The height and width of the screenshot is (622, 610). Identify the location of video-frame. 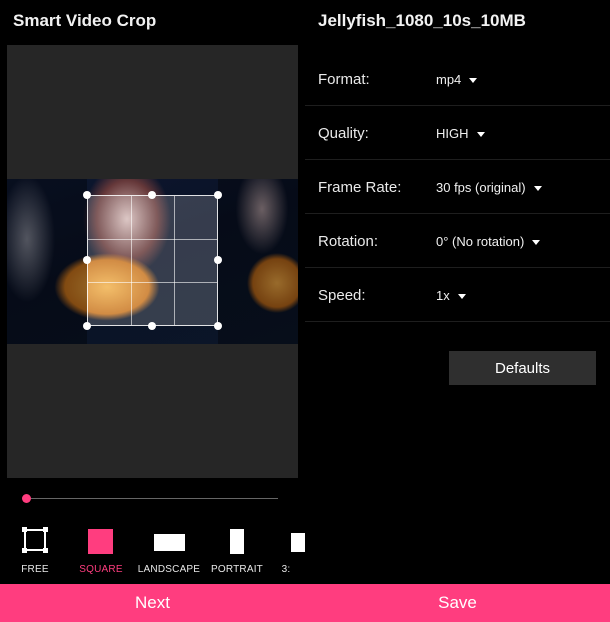
(152, 261).